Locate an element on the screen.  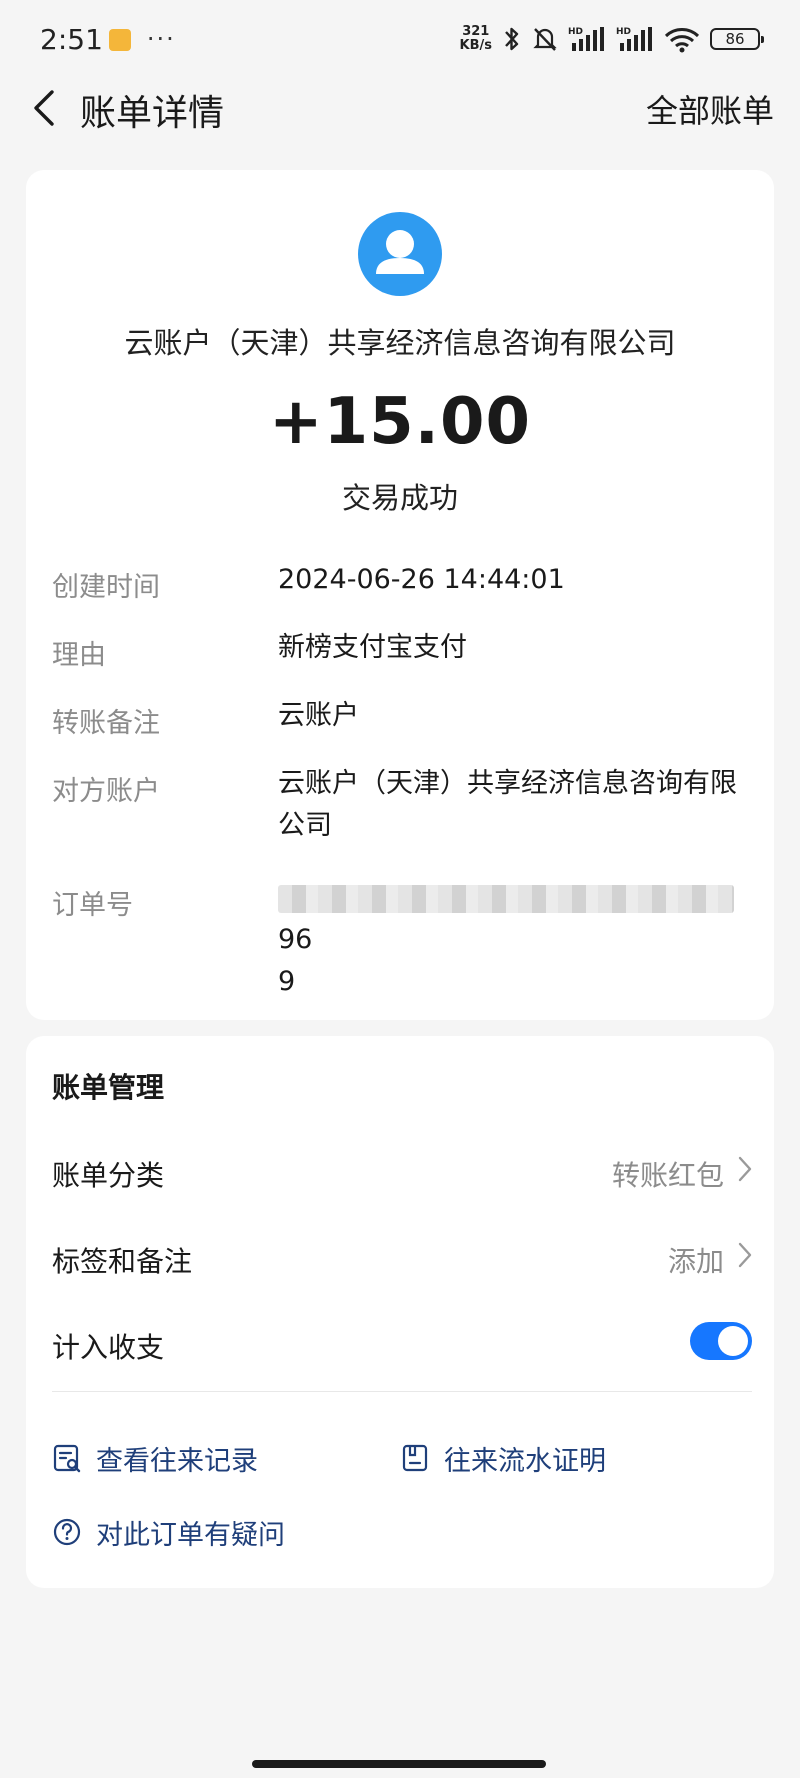
order-question-label: 对此订单有疑问 is located at coordinates (190, 1535).